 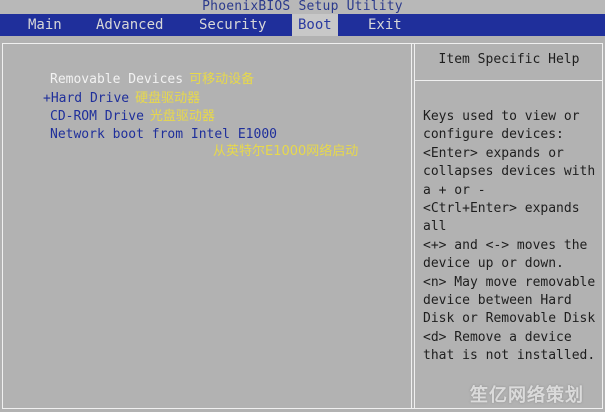 What do you see at coordinates (302, 7) in the screenshot?
I see `bios-title: PhoenixBIOS Setup Utility` at bounding box center [302, 7].